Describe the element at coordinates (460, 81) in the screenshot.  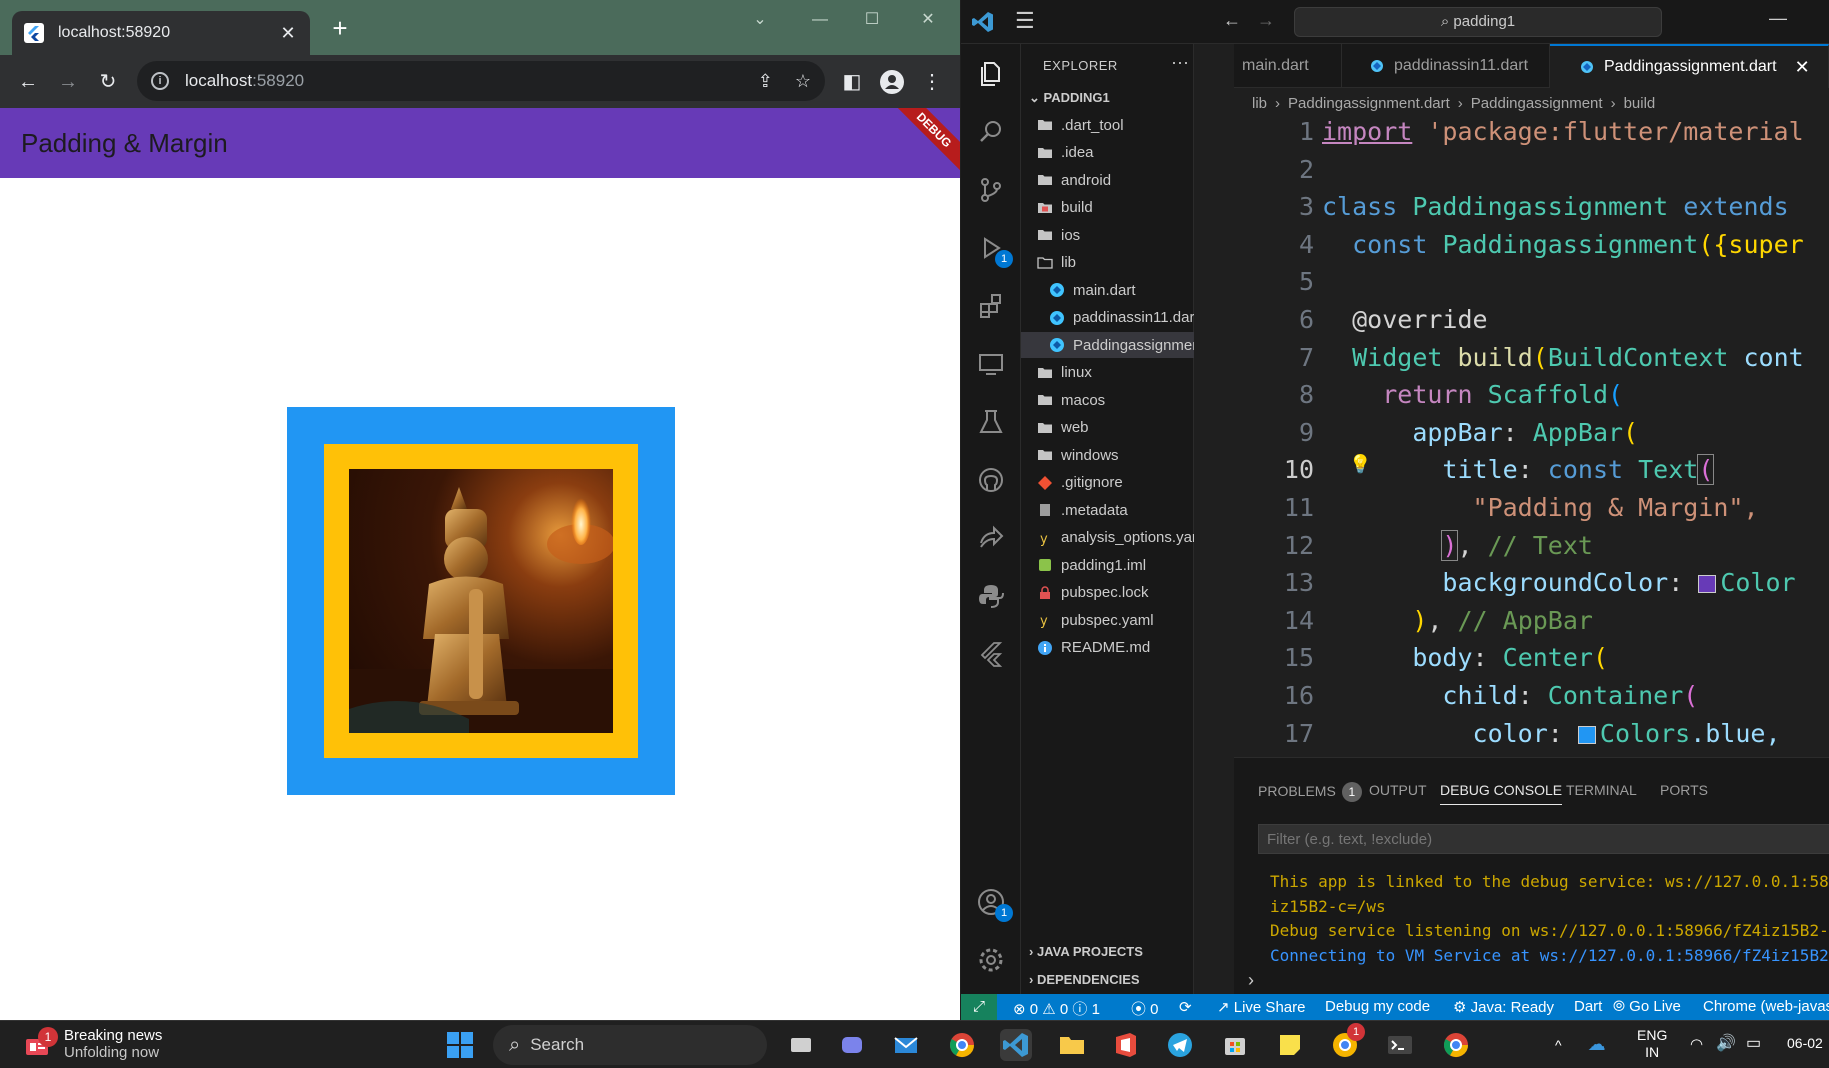
I see `url-text: localhost:58920` at that location.